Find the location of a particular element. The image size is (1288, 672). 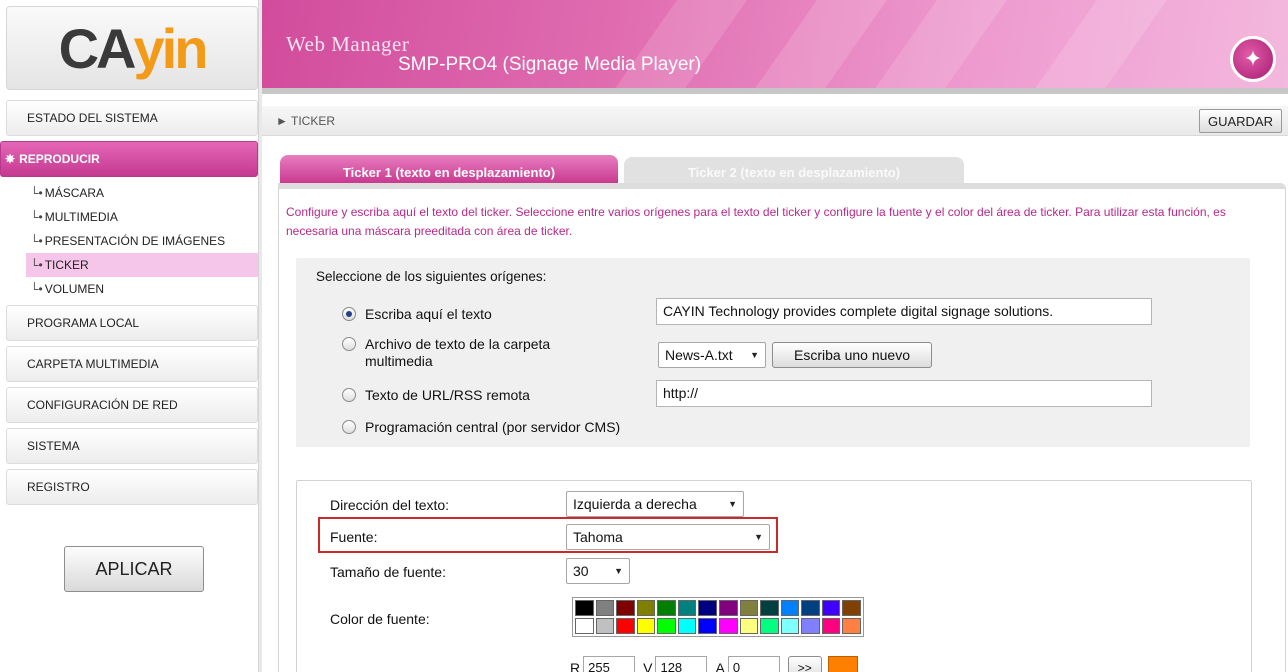

sidebar-item-configuracion-red: CONFIGURACIÓN DE RED is located at coordinates (132, 405).